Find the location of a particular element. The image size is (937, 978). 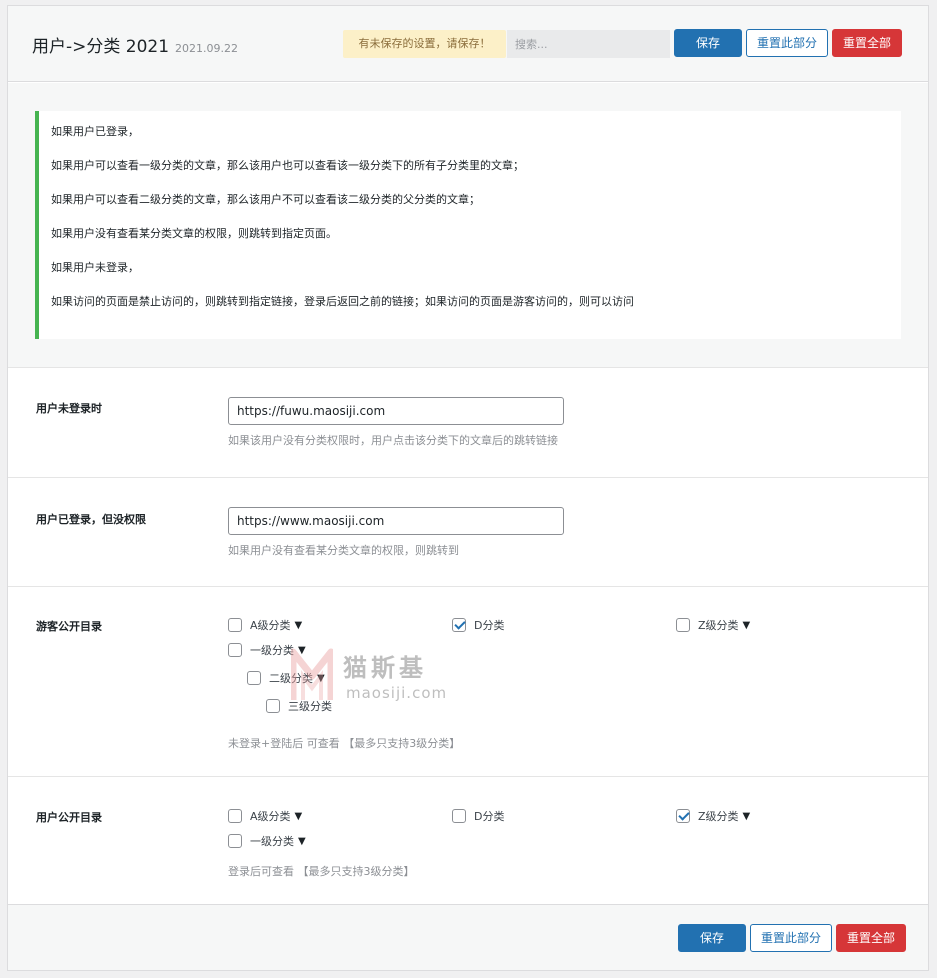

row-not-logged-in: 用户未登录时 如果该用户没有分类权限时，用户点击该分类下的文章后的跳转链接 is located at coordinates (468, 423).